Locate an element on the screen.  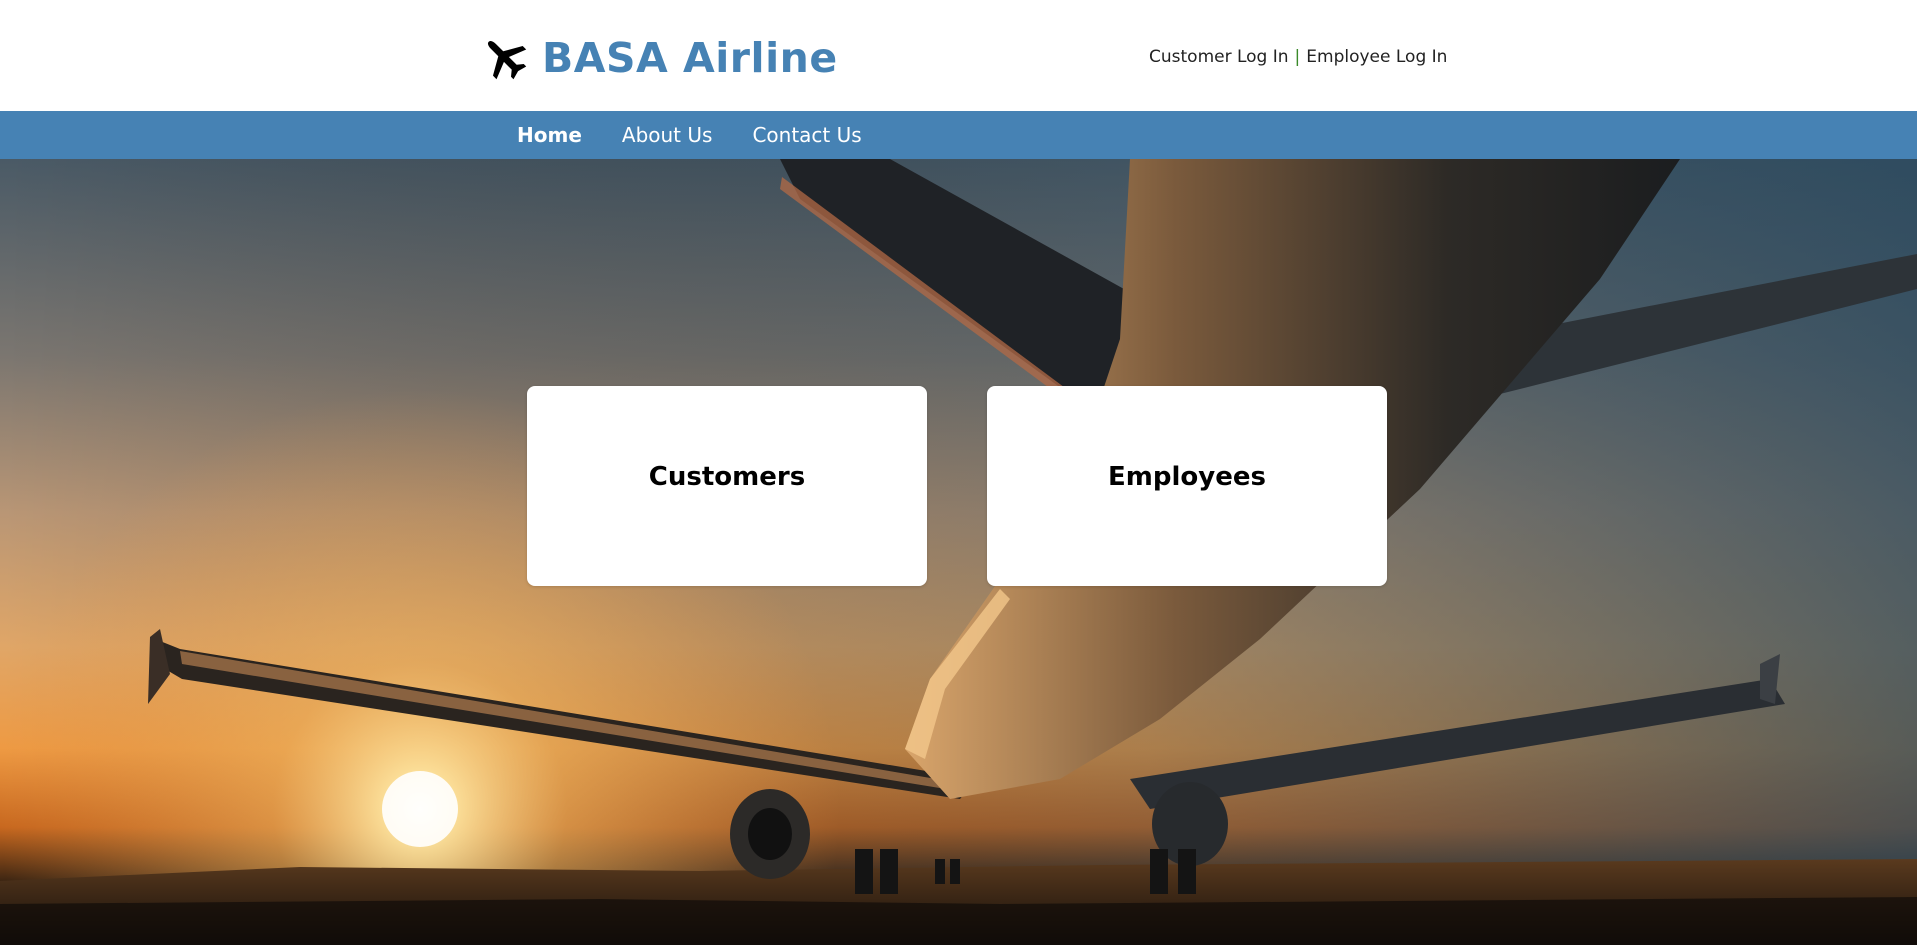
login-links: Customer Log In | Employee Log In is located at coordinates (1298, 57).